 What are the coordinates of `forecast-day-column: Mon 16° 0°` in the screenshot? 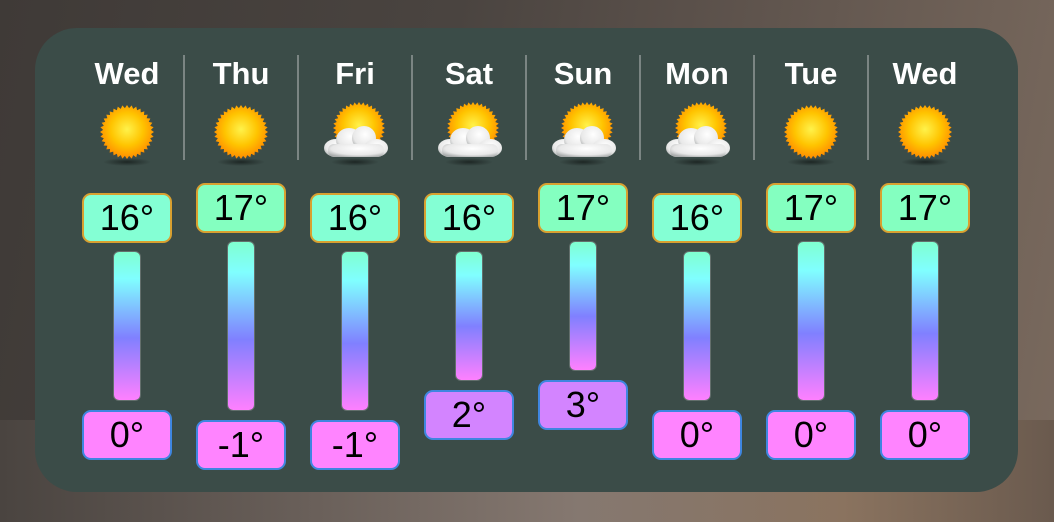 It's located at (697, 261).